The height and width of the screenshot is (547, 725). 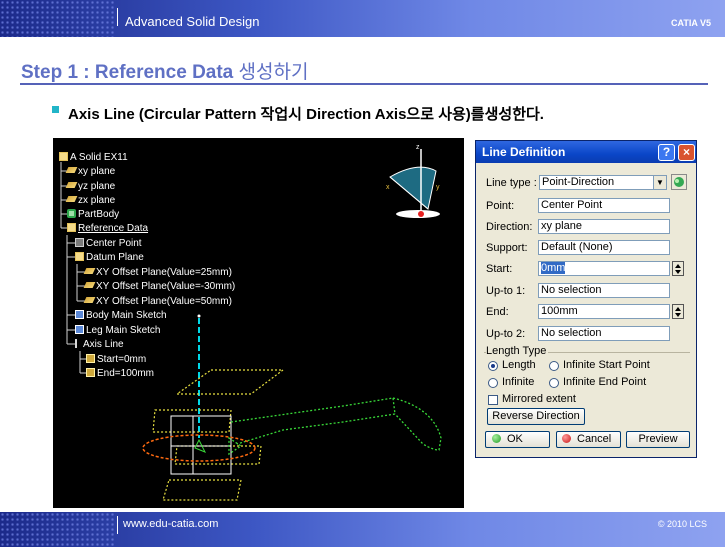 I want to click on cancel-dot-icon, so click(x=566, y=438).